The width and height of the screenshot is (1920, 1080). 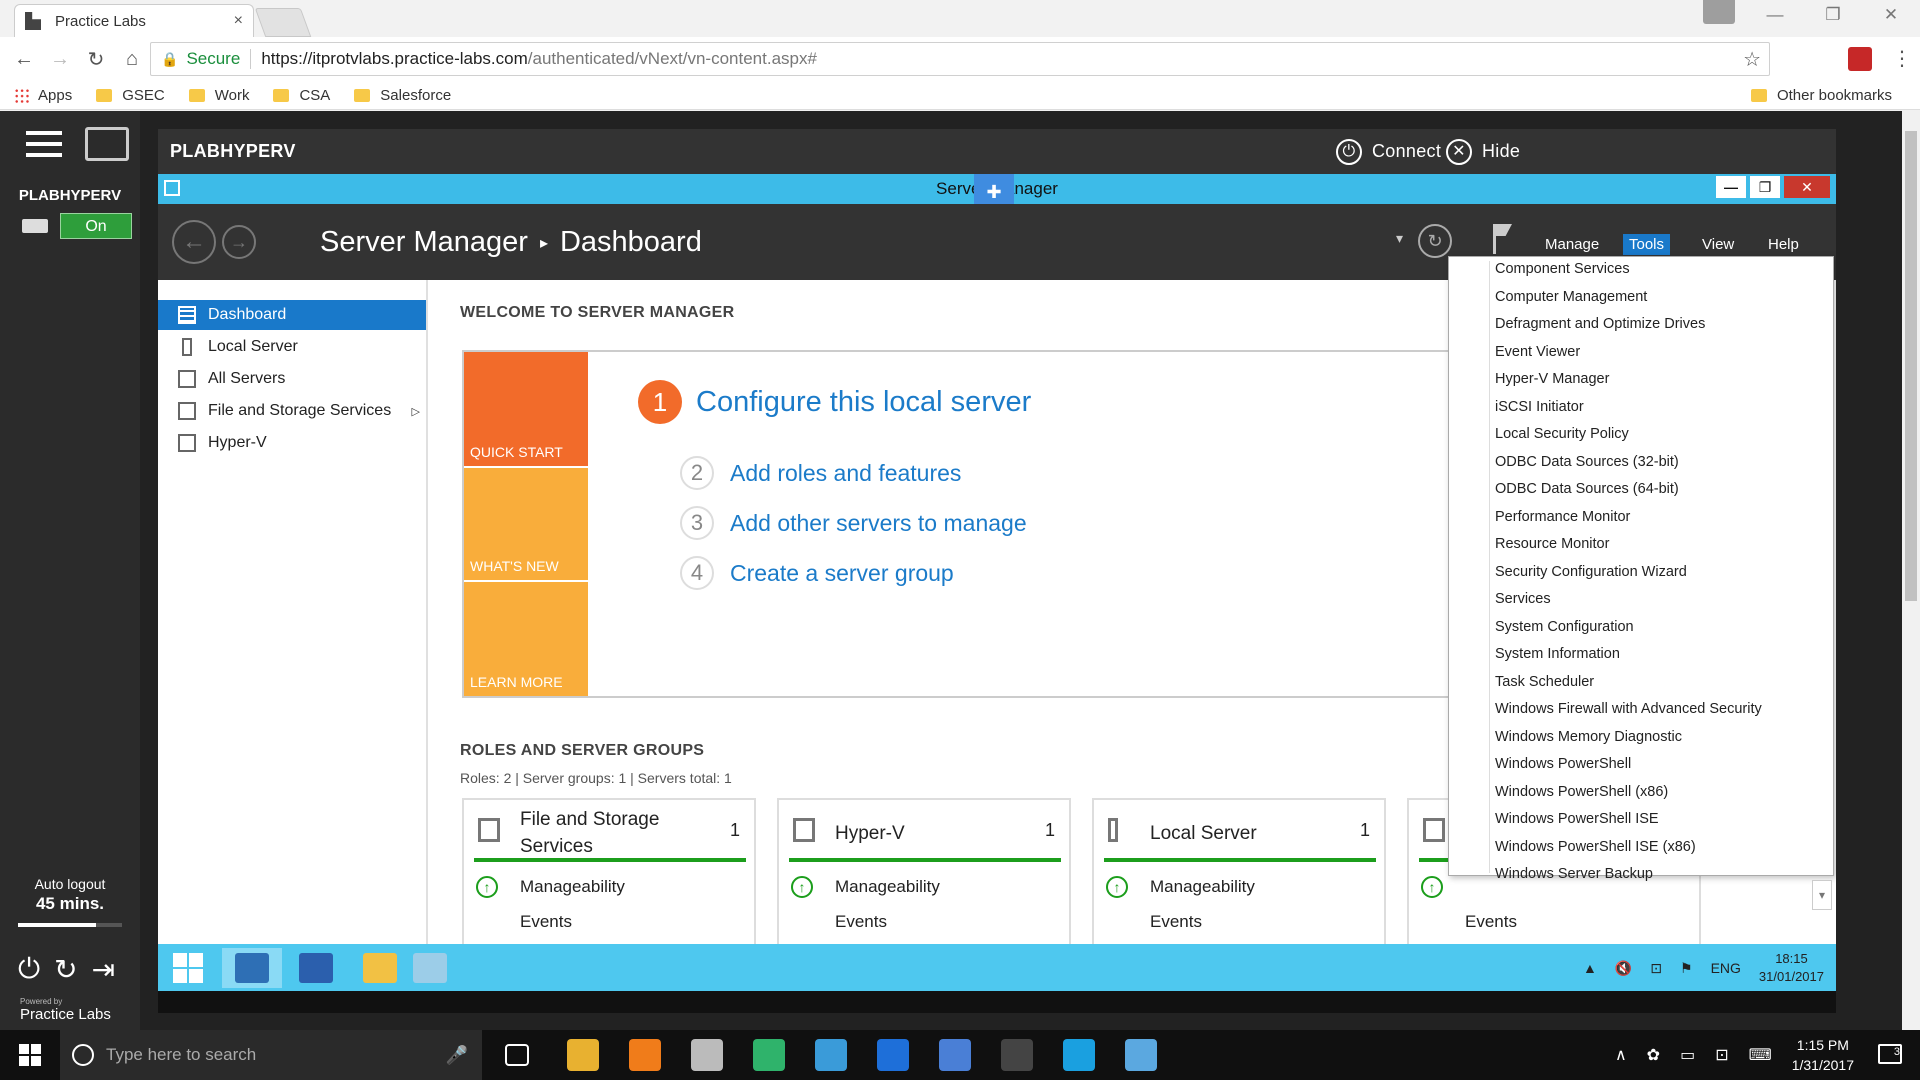 What do you see at coordinates (1539, 407) in the screenshot?
I see `tools-menu-item: iSCSI Initiator` at bounding box center [1539, 407].